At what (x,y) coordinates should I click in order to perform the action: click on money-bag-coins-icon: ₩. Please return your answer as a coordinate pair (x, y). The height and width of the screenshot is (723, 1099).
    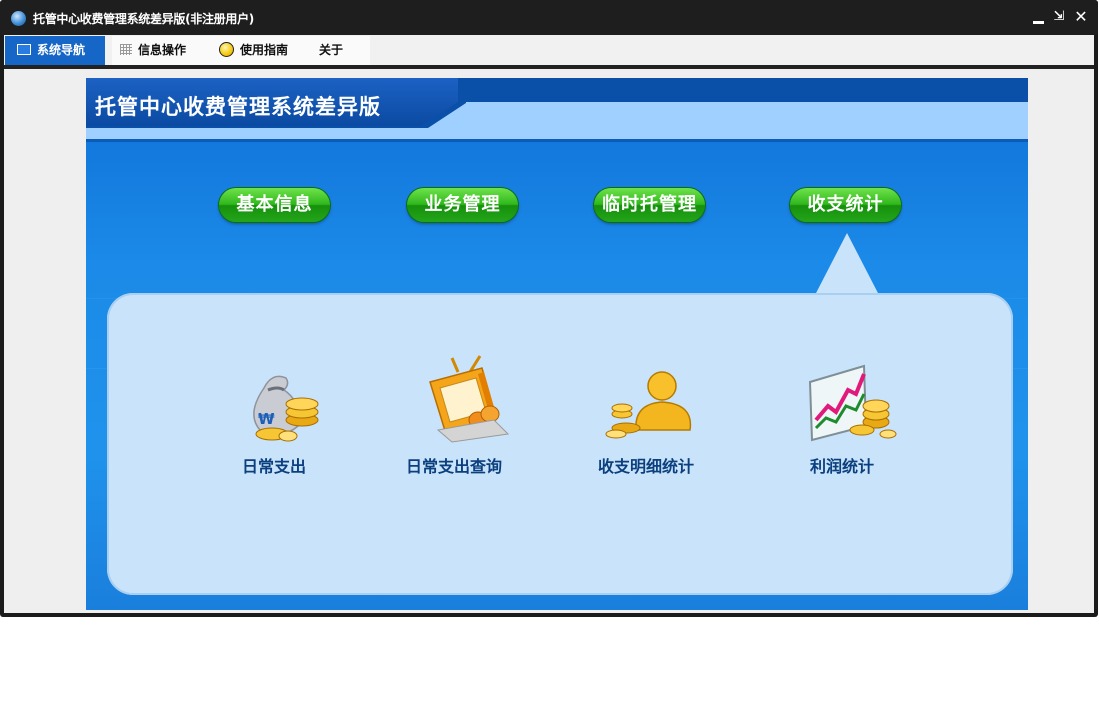
    Looking at the image, I should click on (282, 406).